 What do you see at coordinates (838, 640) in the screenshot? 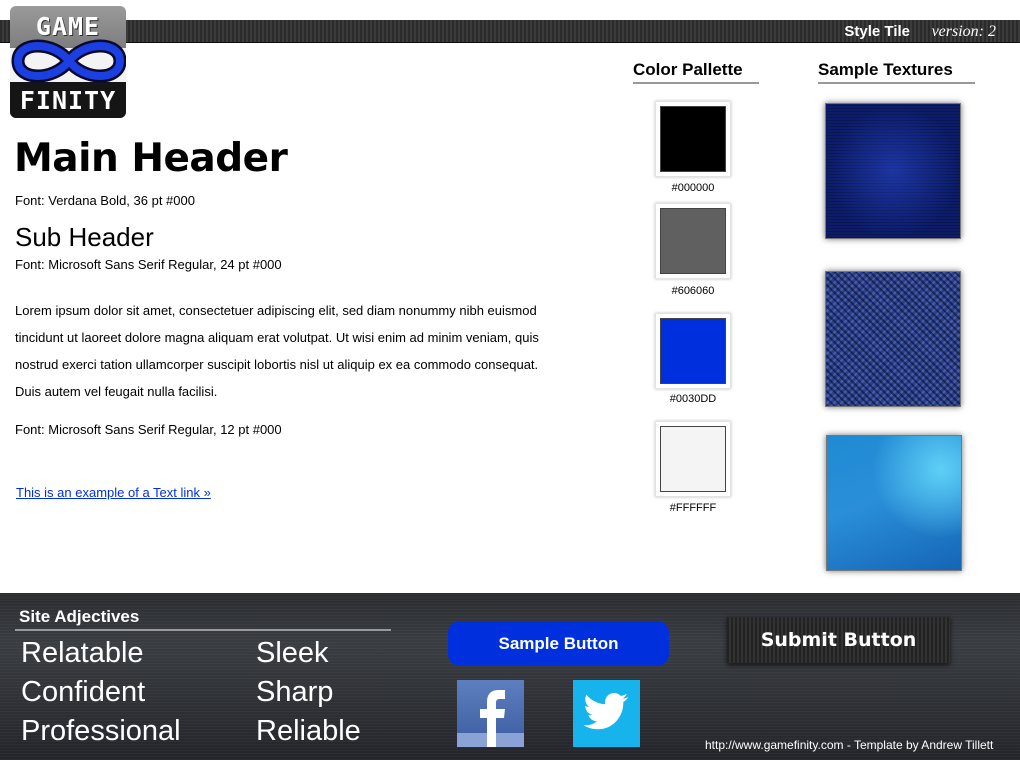
I see `submit-button: Submit Button` at bounding box center [838, 640].